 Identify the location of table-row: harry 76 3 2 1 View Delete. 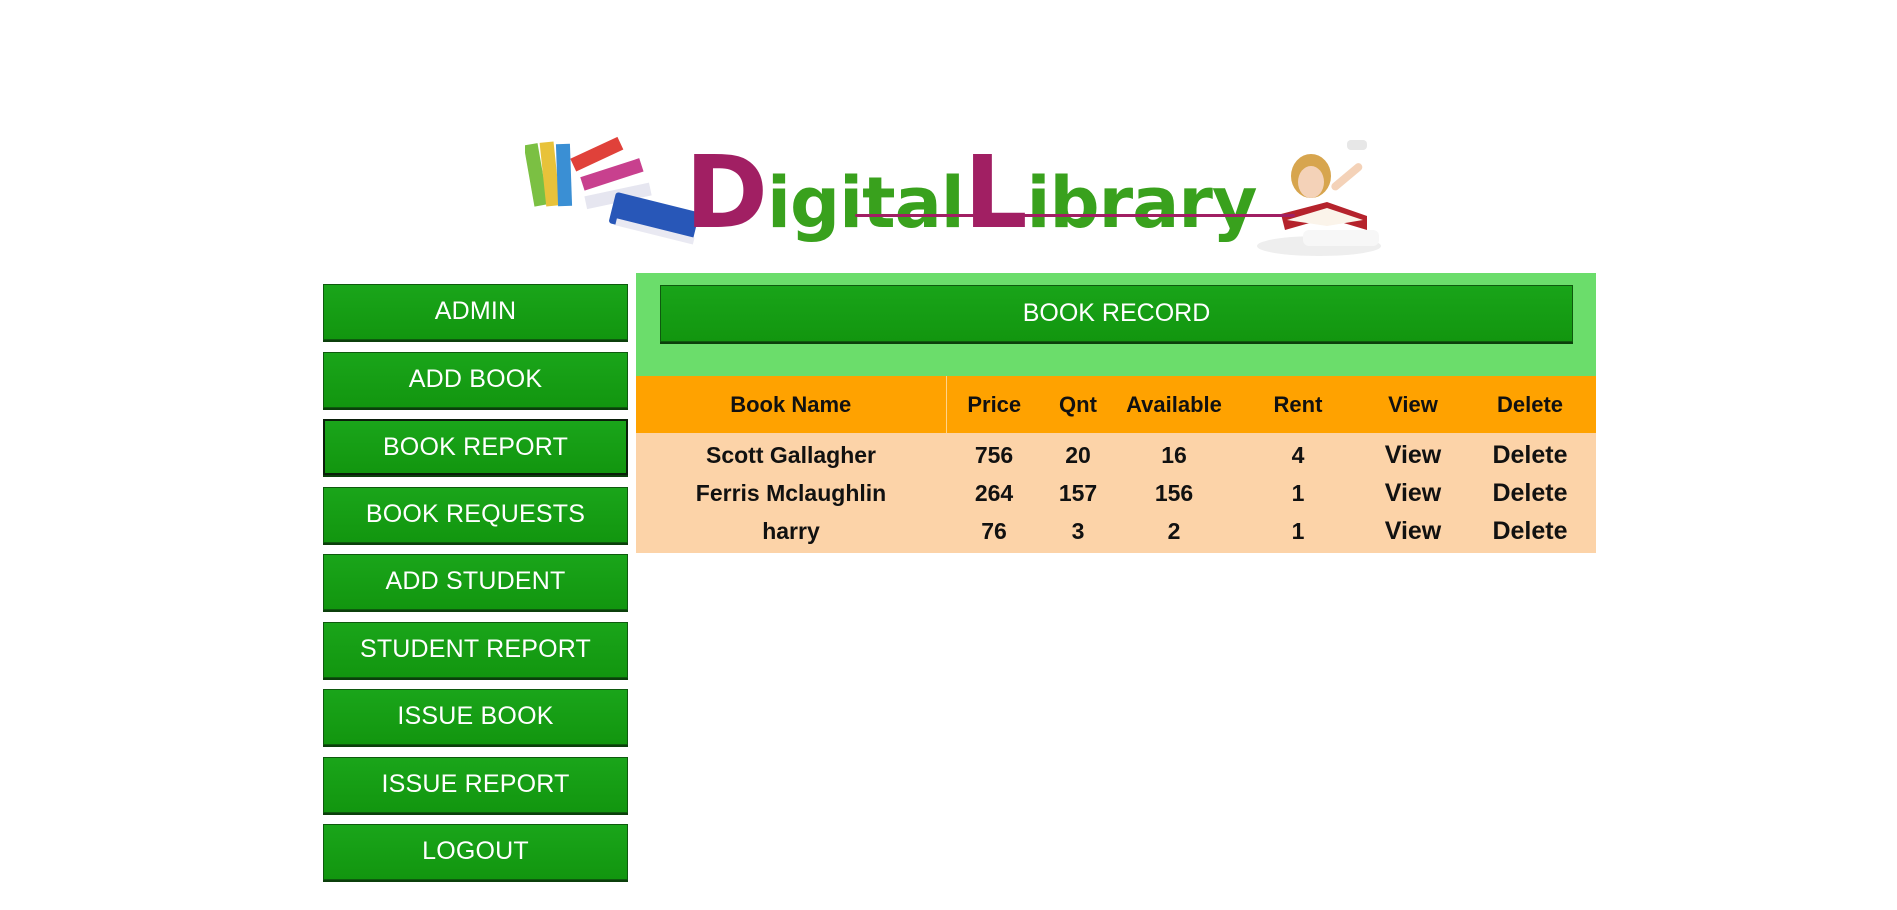
(1116, 533).